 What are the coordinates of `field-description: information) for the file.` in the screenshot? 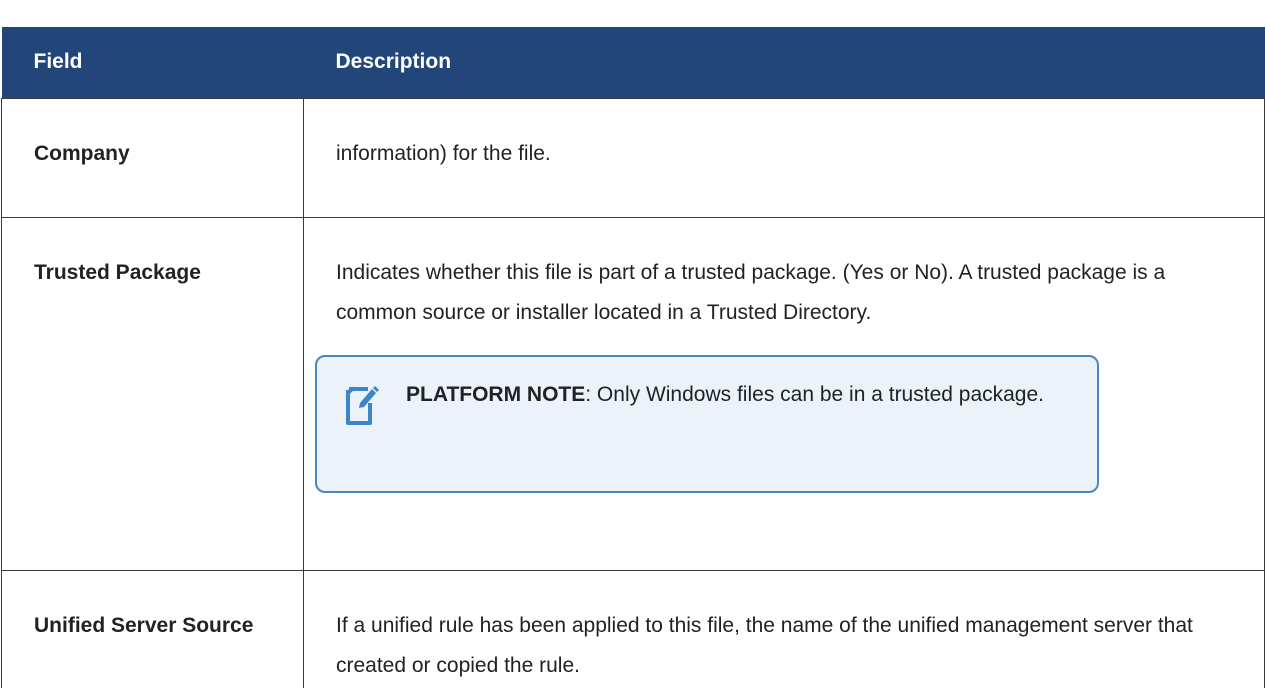 It's located at (784, 157).